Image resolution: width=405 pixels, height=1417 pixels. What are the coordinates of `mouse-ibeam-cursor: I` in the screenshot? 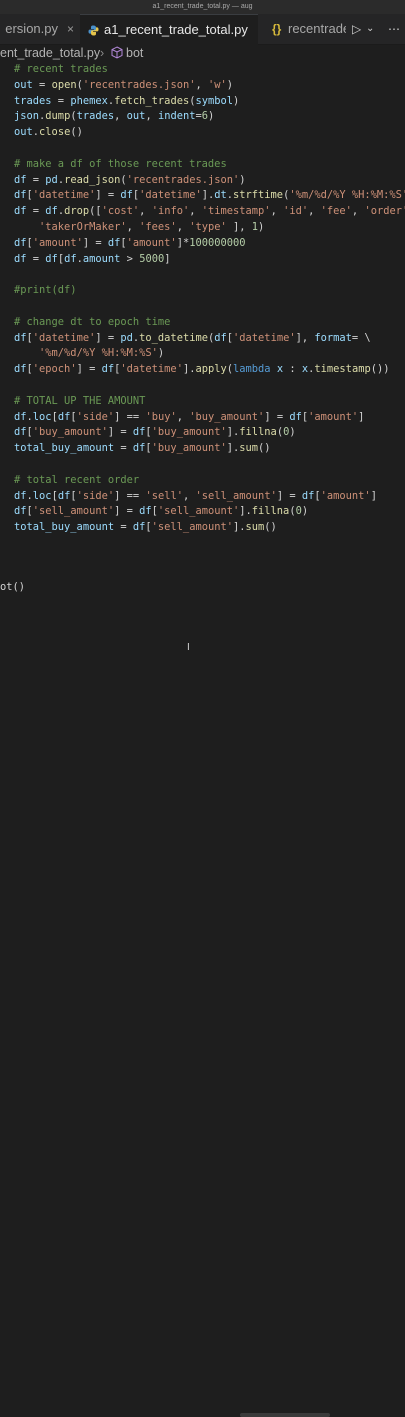 It's located at (188, 647).